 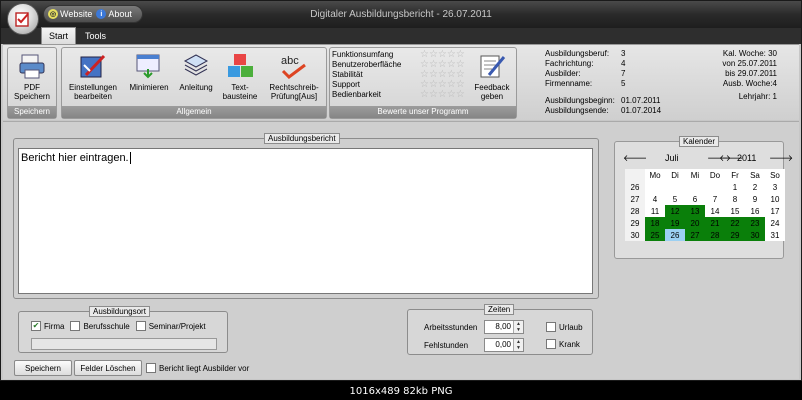 I want to click on app-menu-button, so click(x=23, y=19).